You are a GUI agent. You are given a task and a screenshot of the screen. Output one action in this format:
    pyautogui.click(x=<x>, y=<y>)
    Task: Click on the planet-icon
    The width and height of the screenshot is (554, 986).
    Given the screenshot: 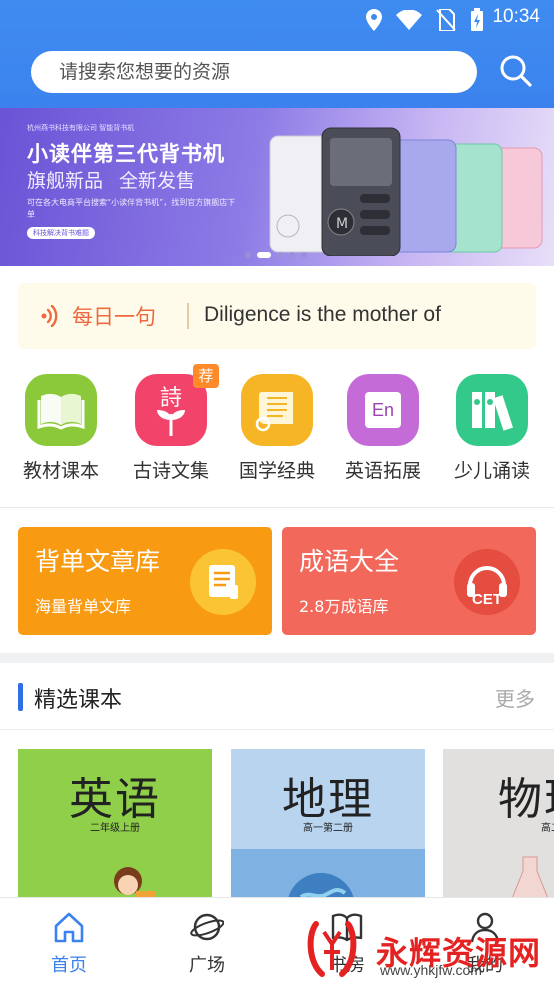 What is the action you would take?
    pyautogui.click(x=207, y=927)
    